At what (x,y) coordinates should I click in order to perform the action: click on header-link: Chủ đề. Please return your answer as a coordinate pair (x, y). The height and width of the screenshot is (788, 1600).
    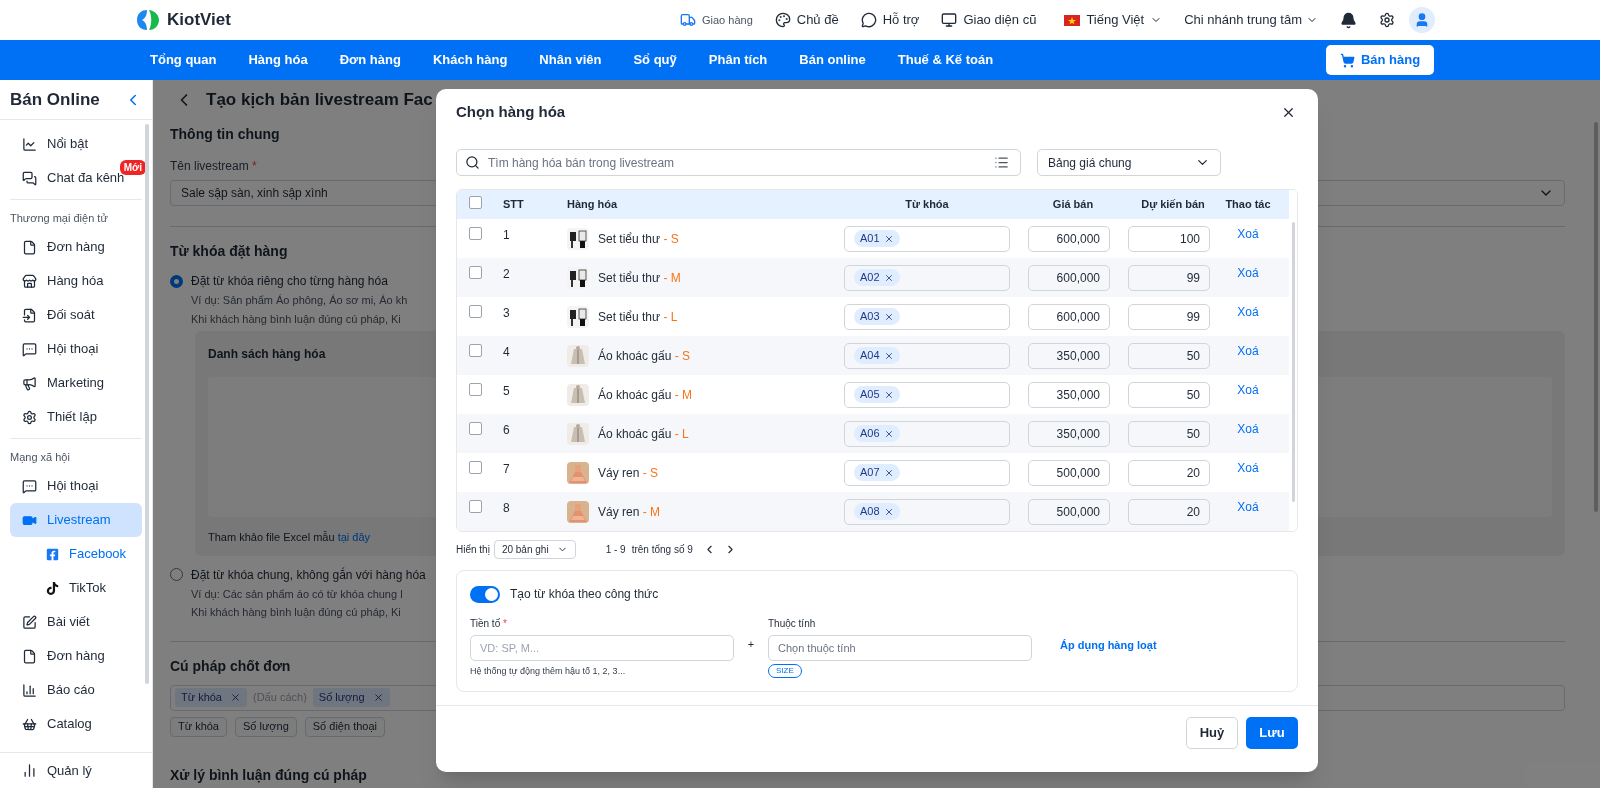
    Looking at the image, I should click on (806, 20).